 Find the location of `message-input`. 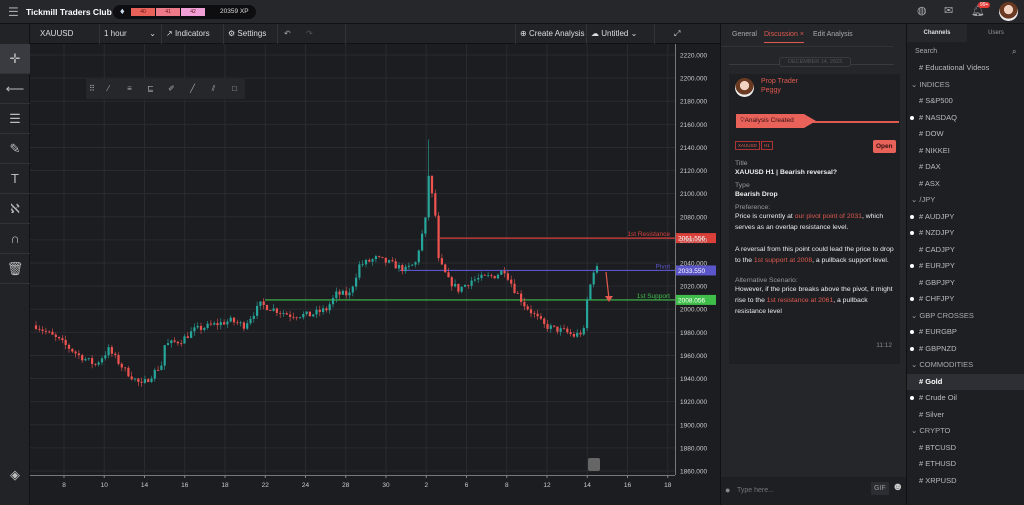

message-input is located at coordinates (797, 490).